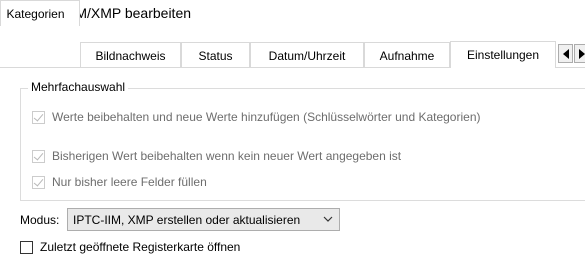 The width and height of the screenshot is (585, 263). I want to click on tab-status: Status, so click(215, 55).